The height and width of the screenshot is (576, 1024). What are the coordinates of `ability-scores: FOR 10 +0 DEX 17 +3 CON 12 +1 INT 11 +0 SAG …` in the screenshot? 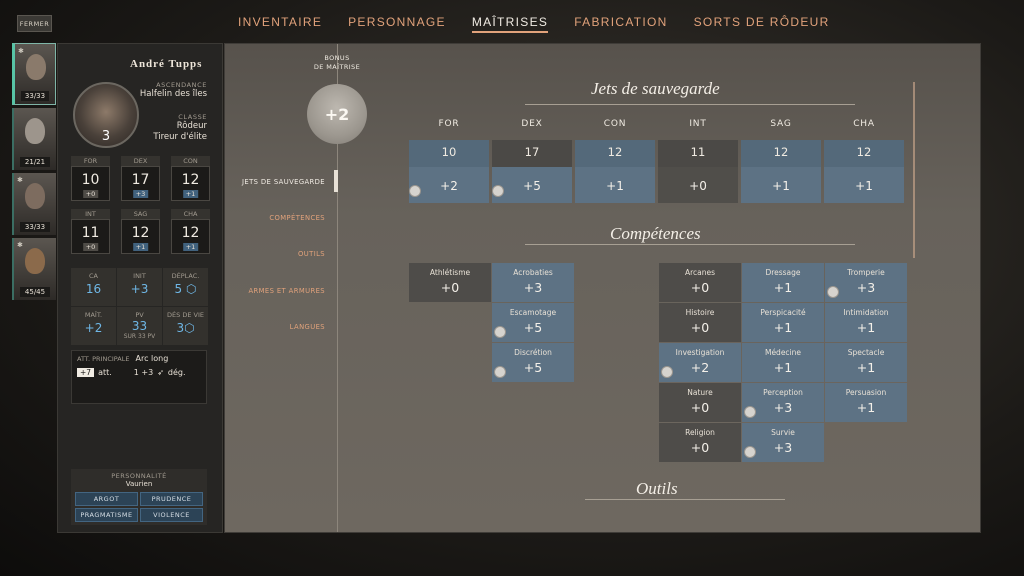 It's located at (141, 205).